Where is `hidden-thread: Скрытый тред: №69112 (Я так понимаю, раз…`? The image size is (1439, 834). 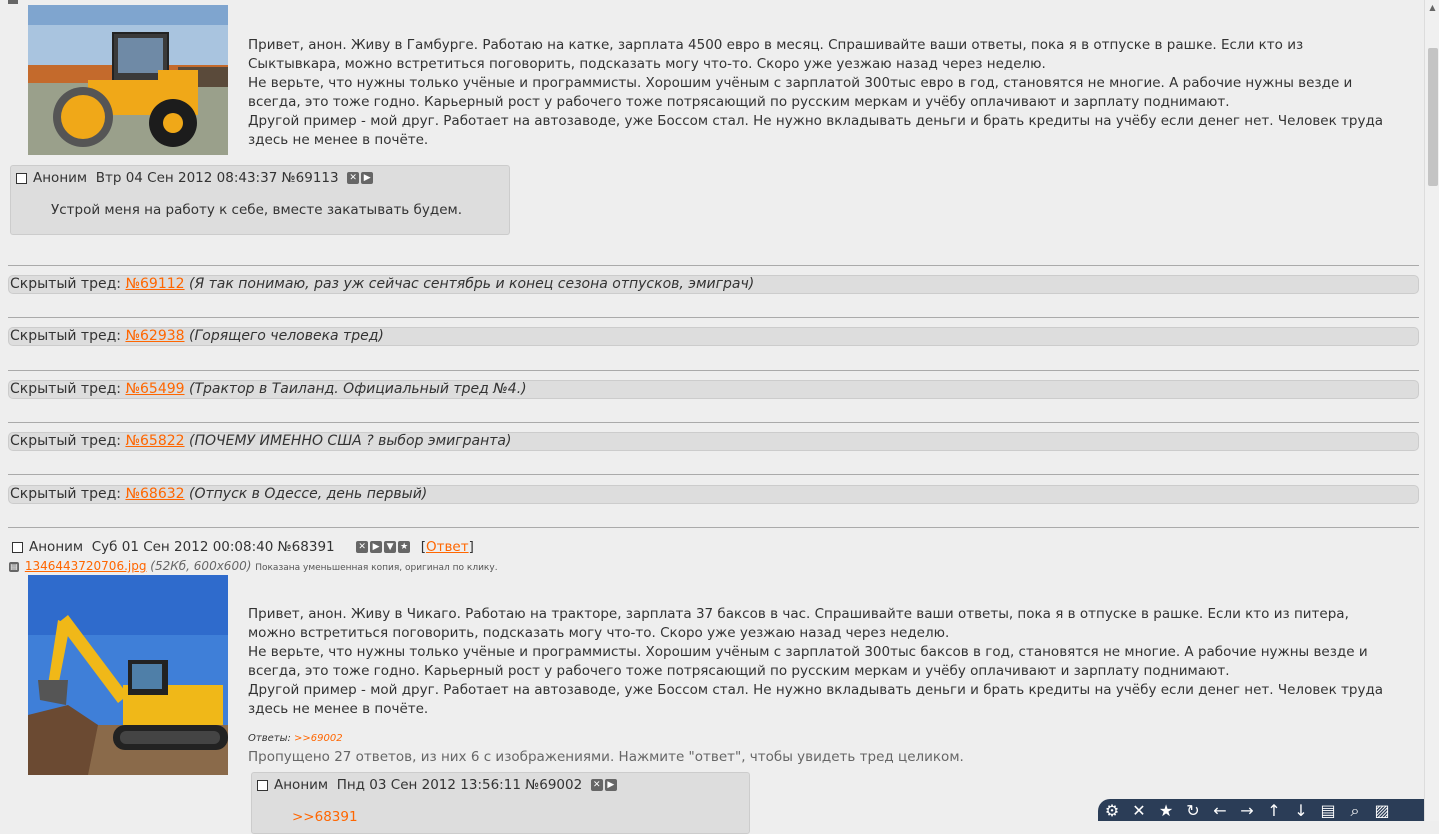 hidden-thread: Скрытый тред: №69112 (Я так понимаю, раз… is located at coordinates (713, 284).